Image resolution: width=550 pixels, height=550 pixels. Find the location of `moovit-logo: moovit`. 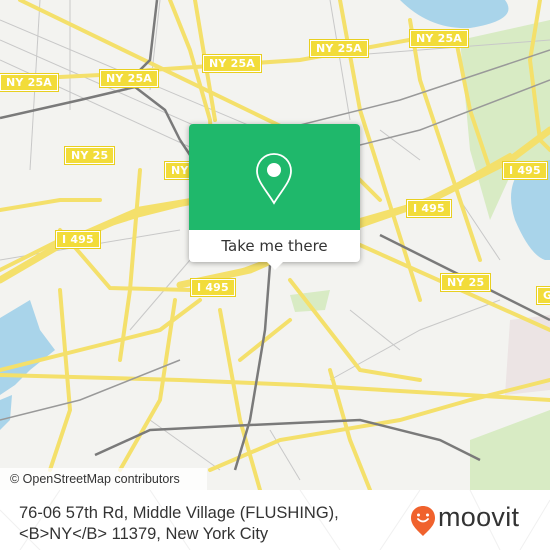

moovit-logo: moovit is located at coordinates (475, 520).